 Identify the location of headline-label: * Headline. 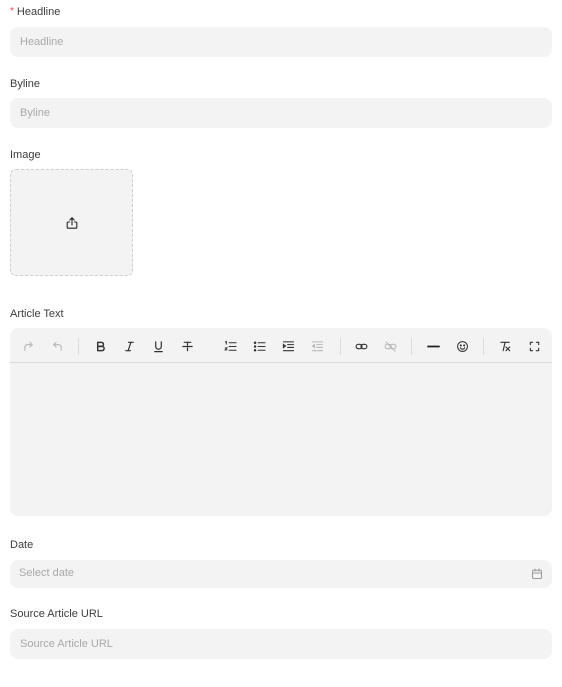
(35, 12).